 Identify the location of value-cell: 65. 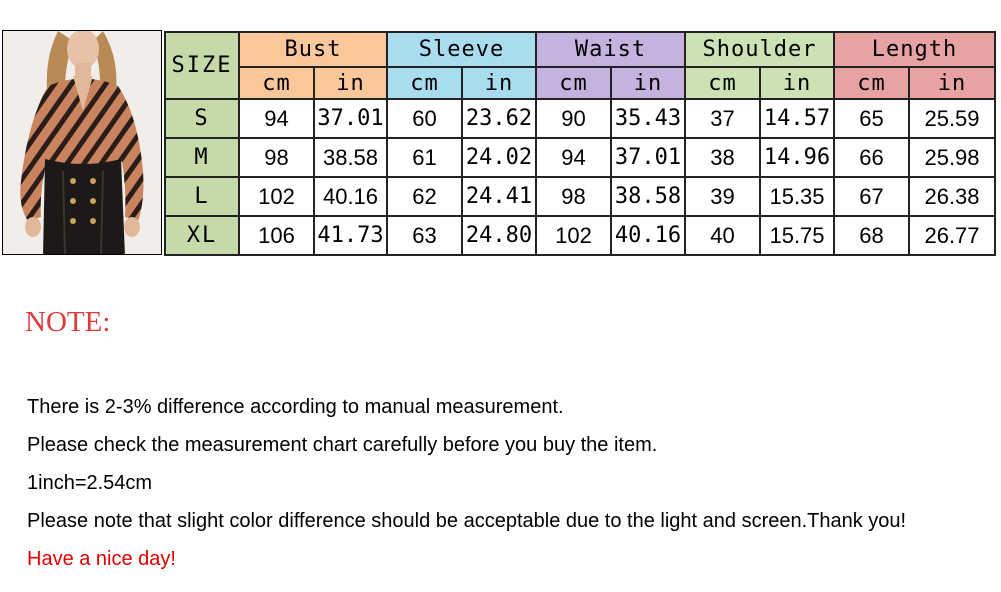
(871, 118).